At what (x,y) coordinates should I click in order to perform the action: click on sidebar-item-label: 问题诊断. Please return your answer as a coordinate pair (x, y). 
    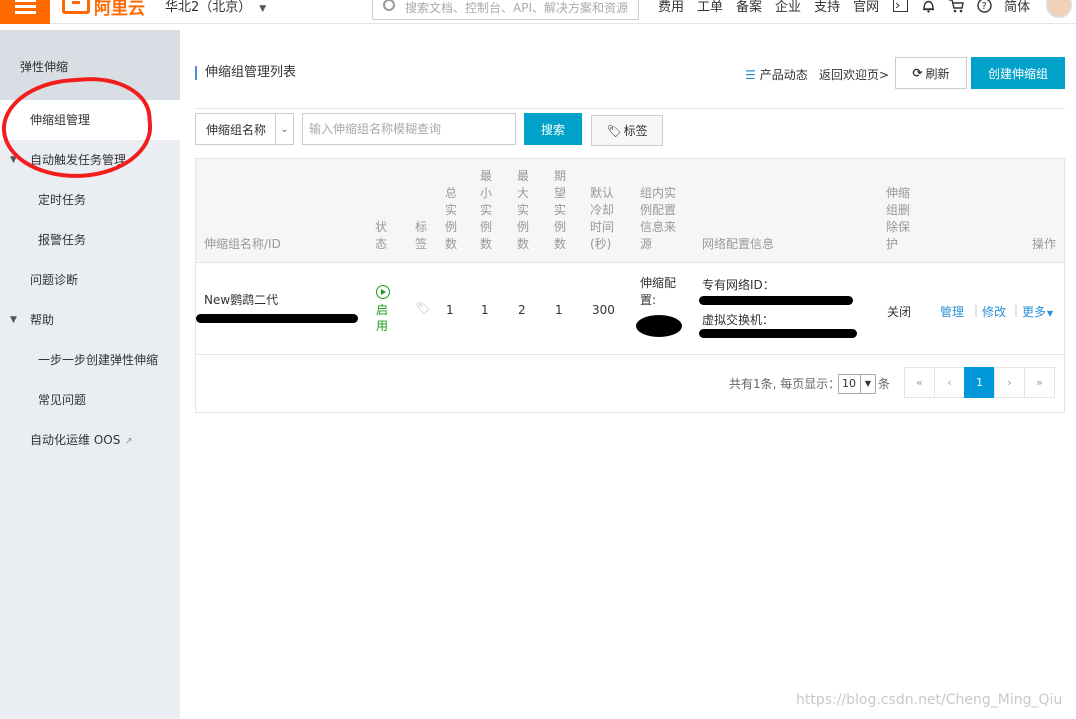
    Looking at the image, I should click on (54, 280).